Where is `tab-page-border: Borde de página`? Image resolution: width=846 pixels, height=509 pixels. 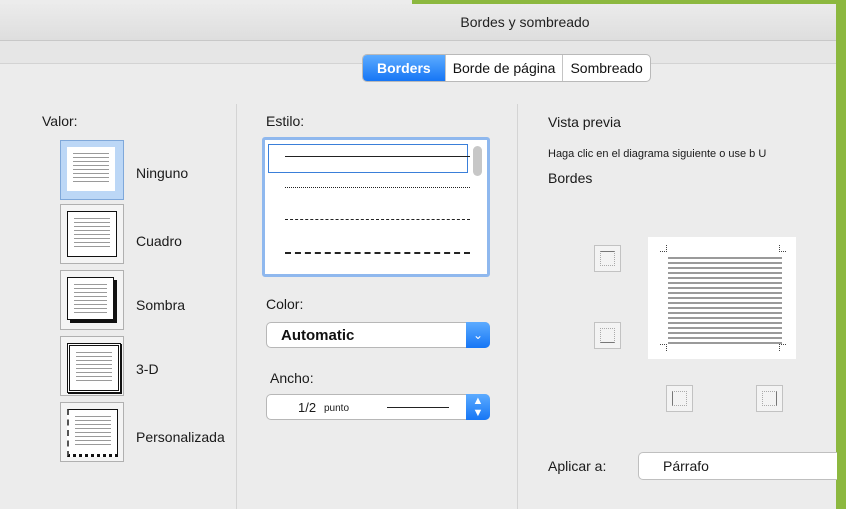
tab-page-border: Borde de página is located at coordinates (503, 68).